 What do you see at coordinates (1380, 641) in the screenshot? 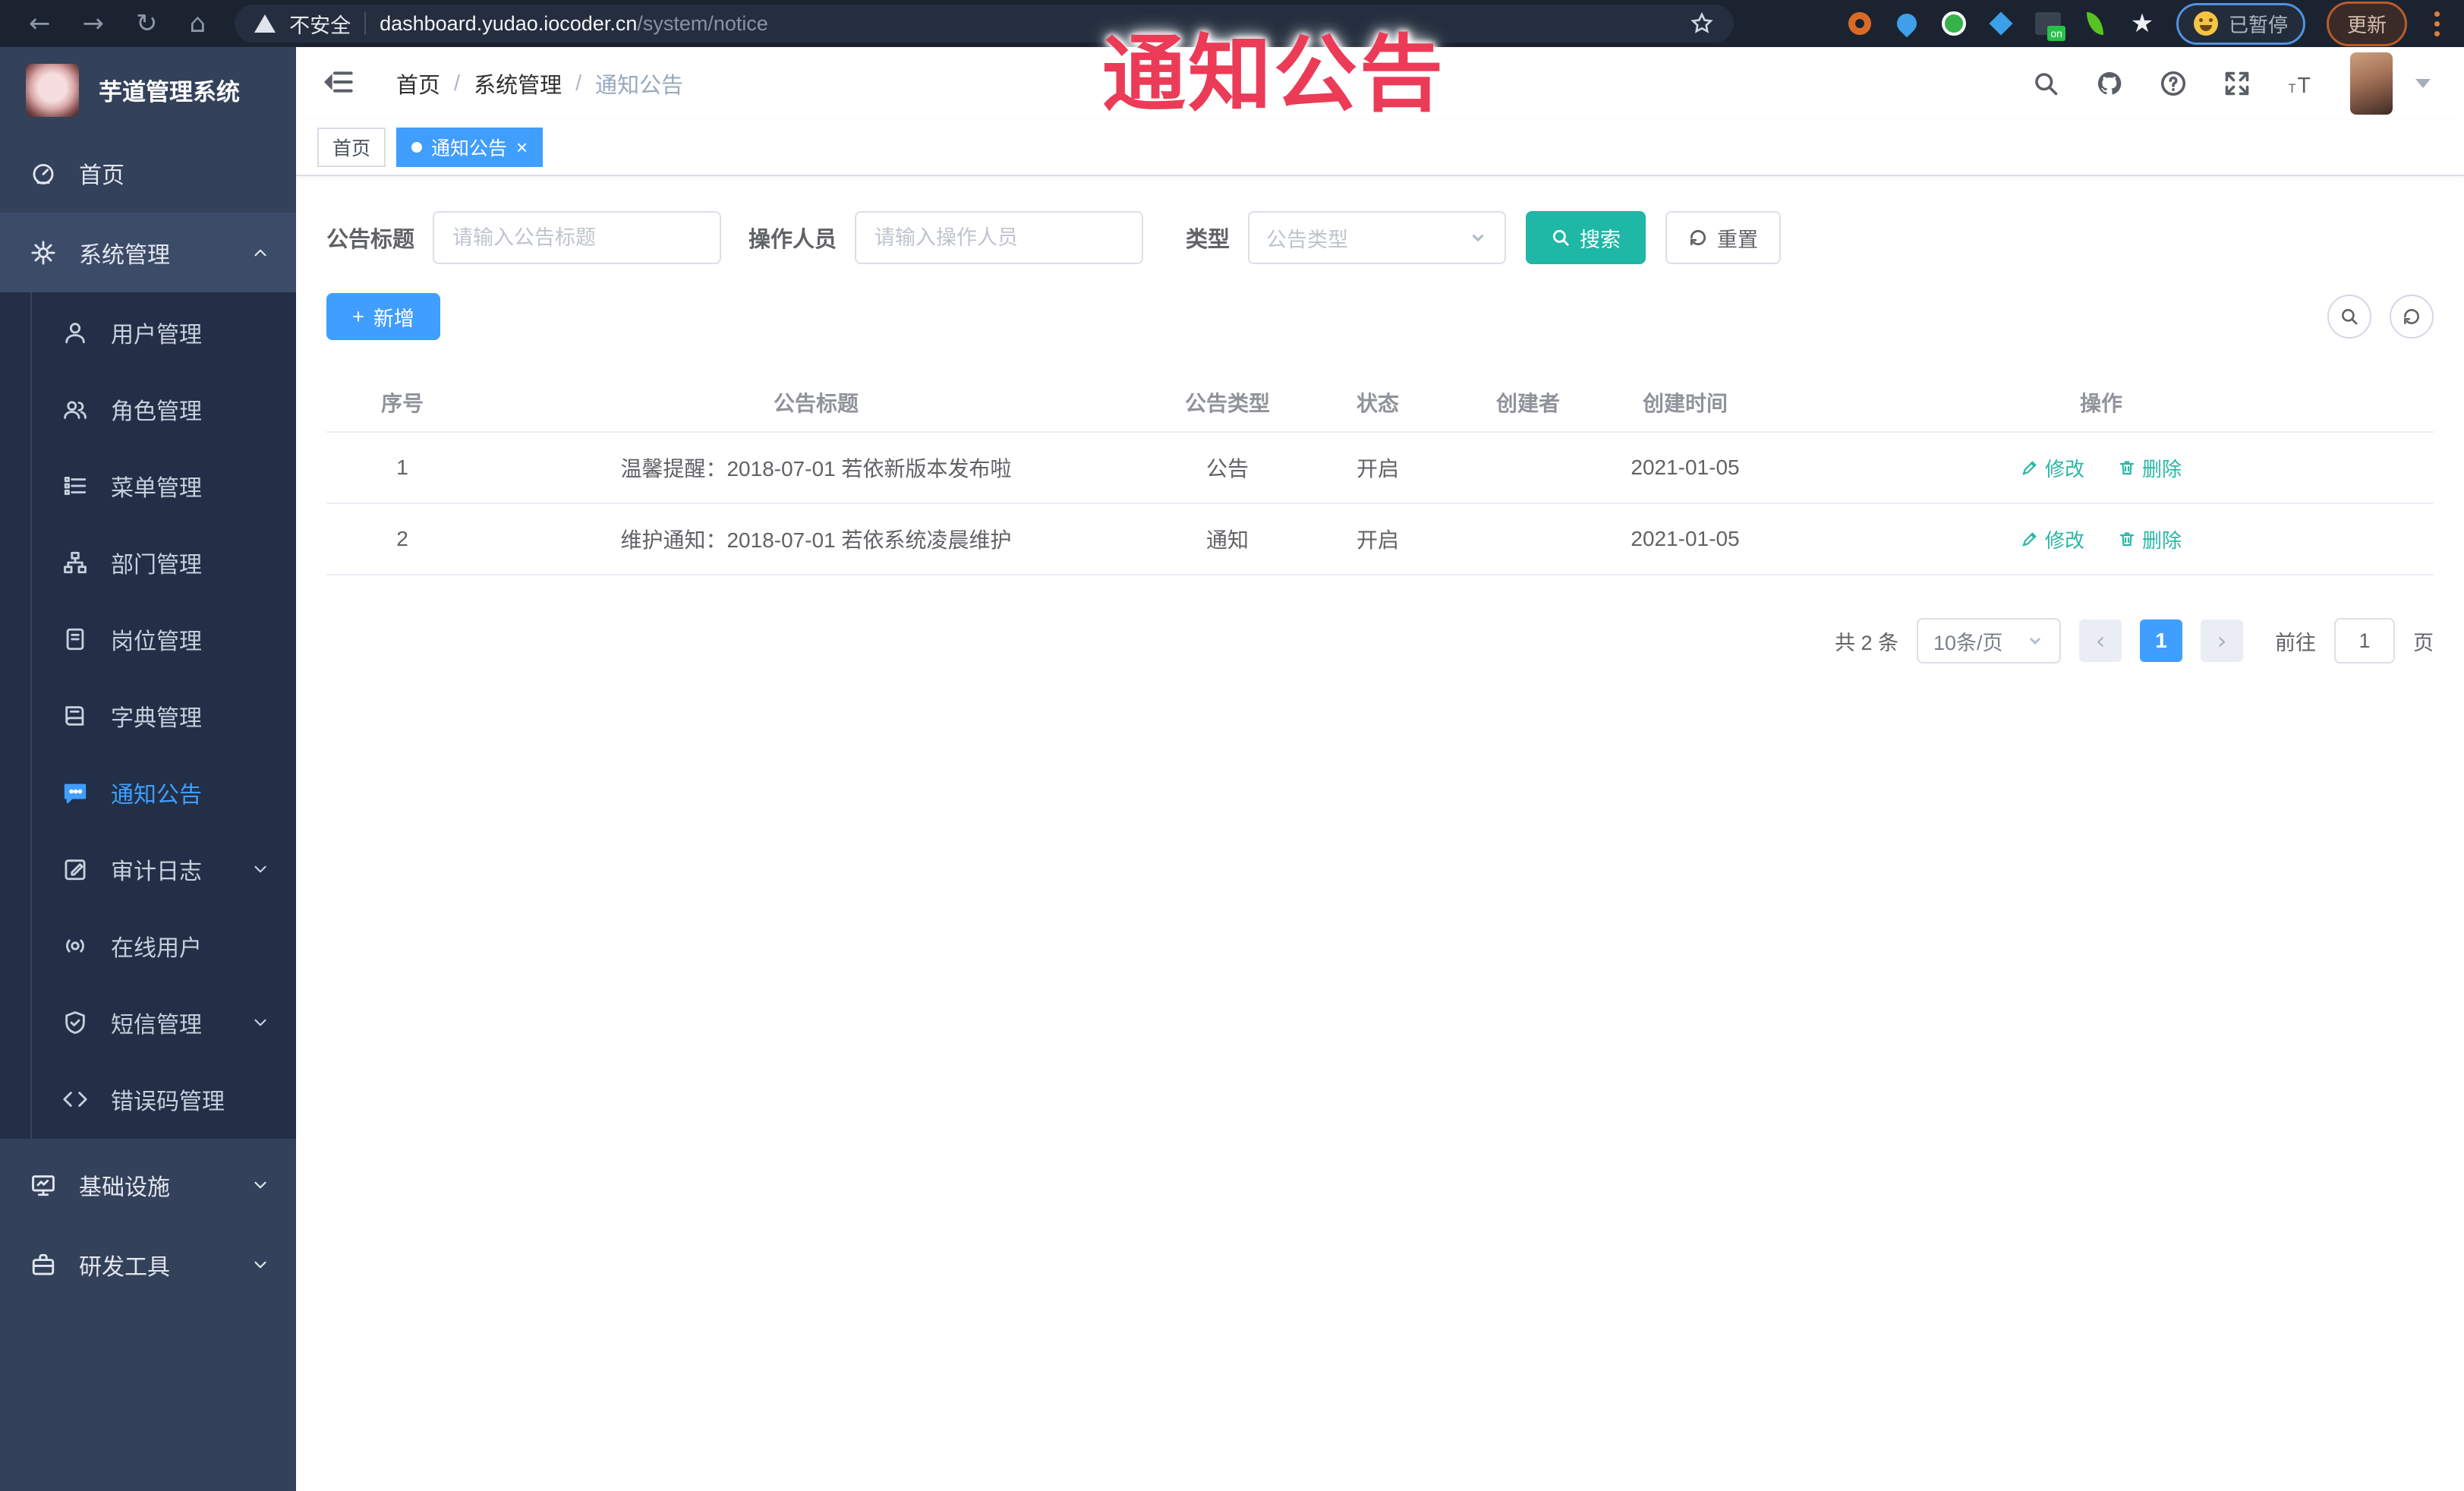
I see `pagination: 共 2 条 10条/页 ‹ 1 › 前往 页` at bounding box center [1380, 641].